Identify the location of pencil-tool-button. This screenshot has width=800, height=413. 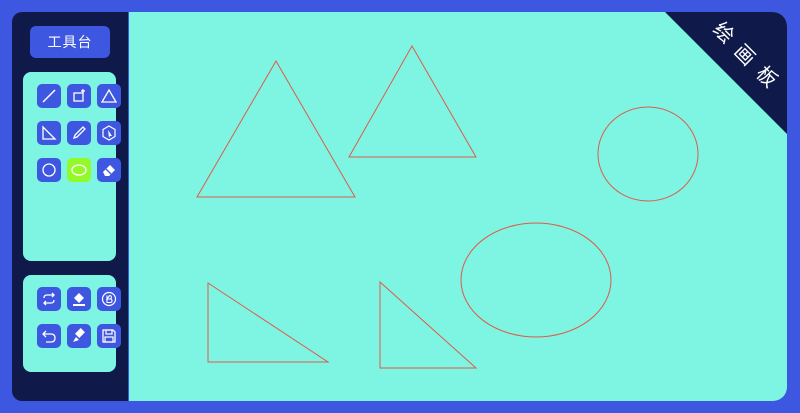
(79, 133).